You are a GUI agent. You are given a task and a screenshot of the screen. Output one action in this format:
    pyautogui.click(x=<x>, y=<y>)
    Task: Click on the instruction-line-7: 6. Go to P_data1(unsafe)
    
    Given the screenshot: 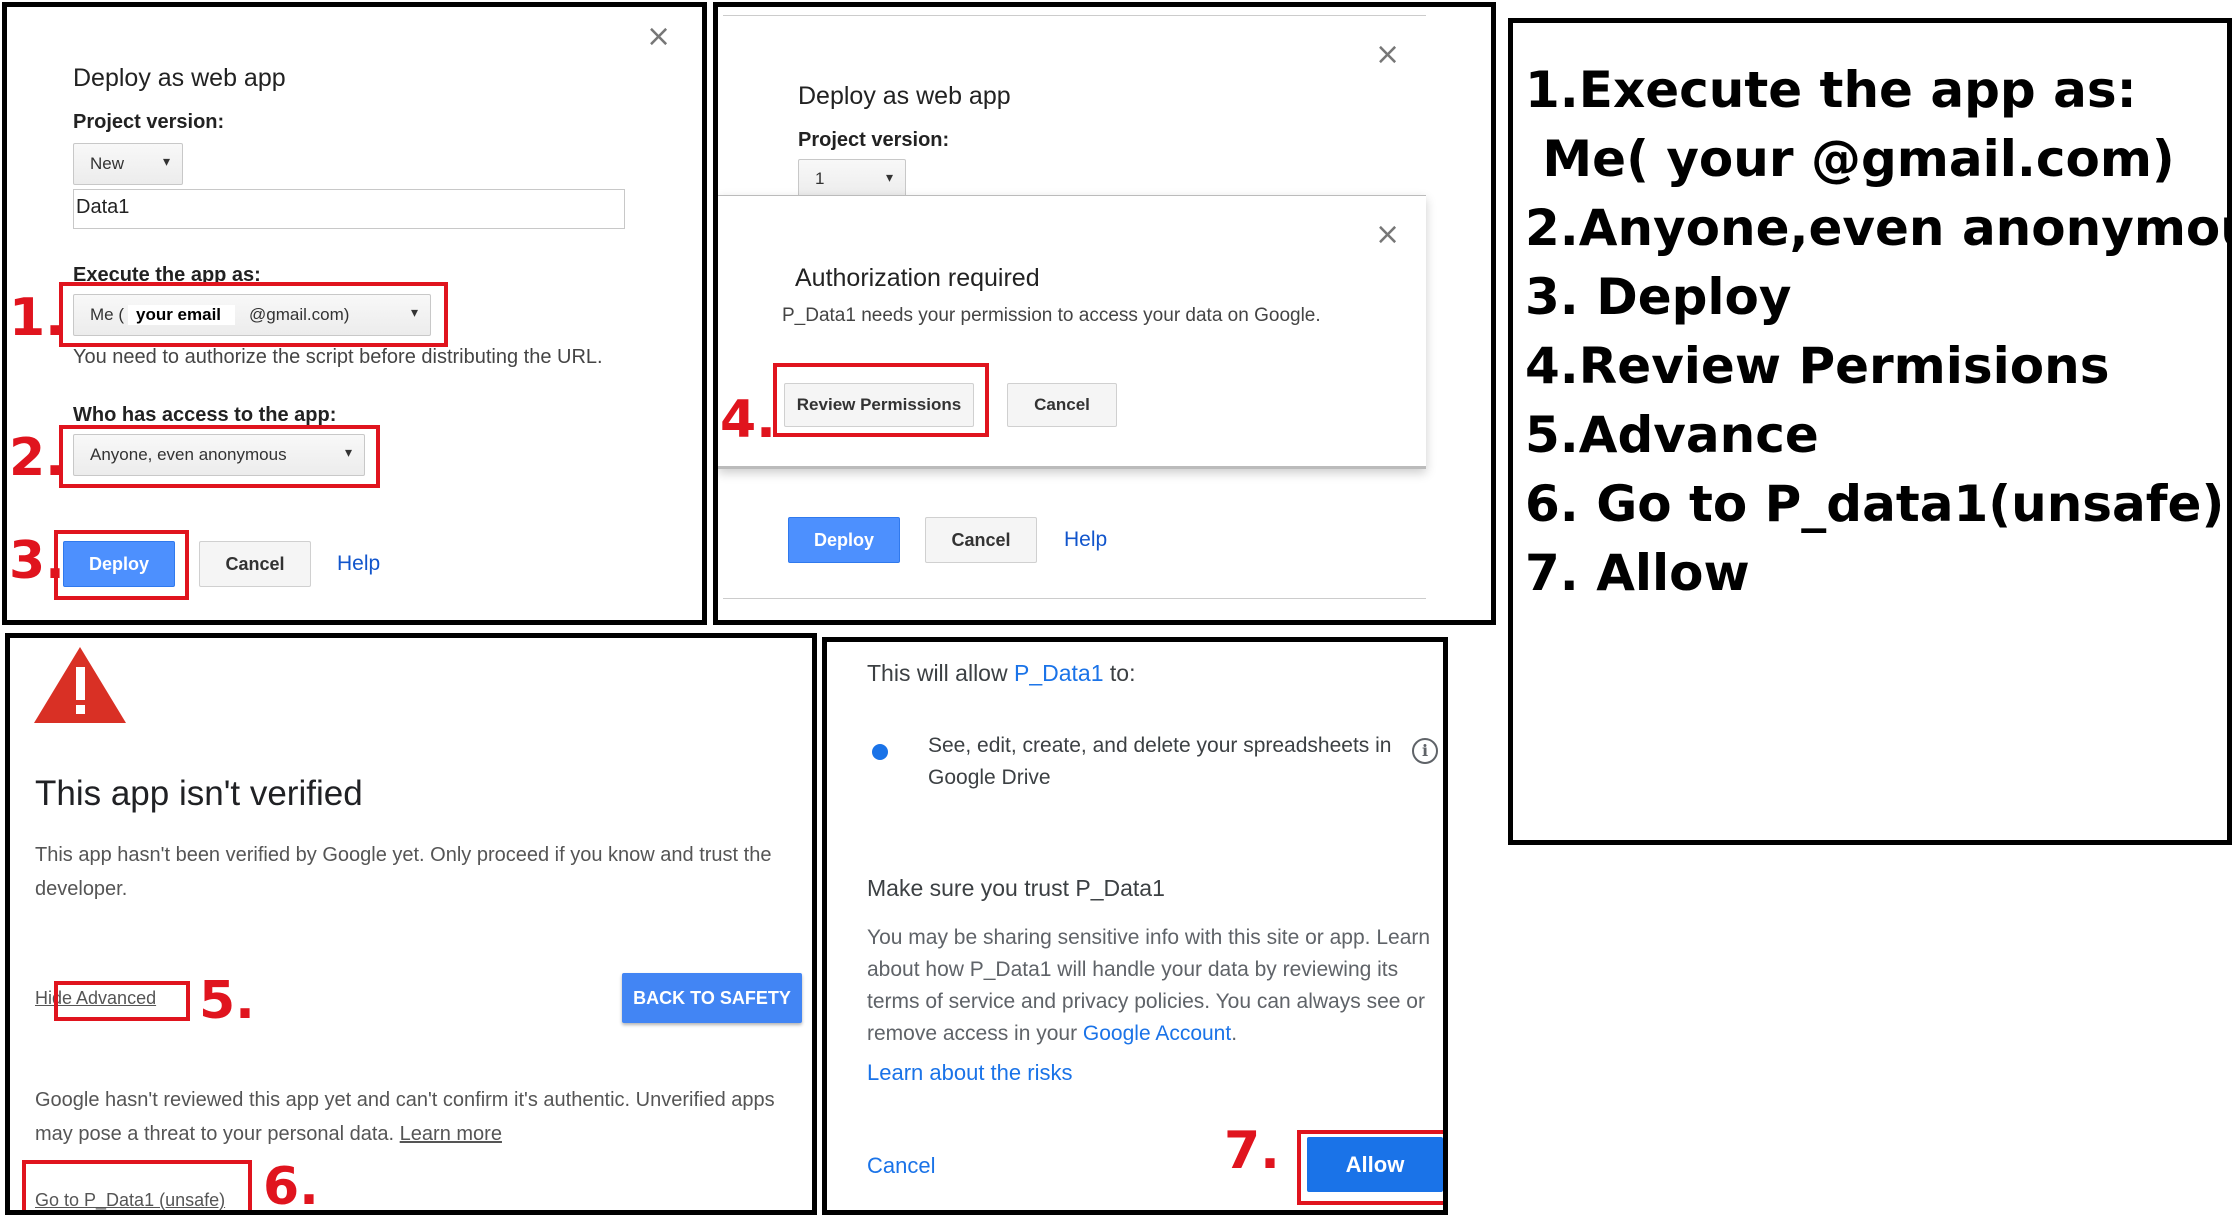 What is the action you would take?
    pyautogui.click(x=1875, y=504)
    